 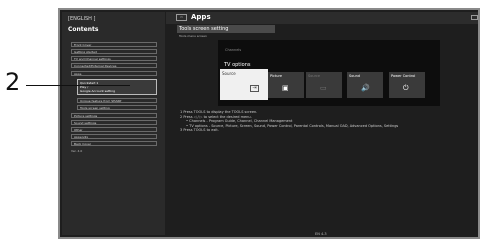 What do you see at coordinates (114, 136) in the screenshot?
I see `sidebar-item-appendix: Appendix` at bounding box center [114, 136].